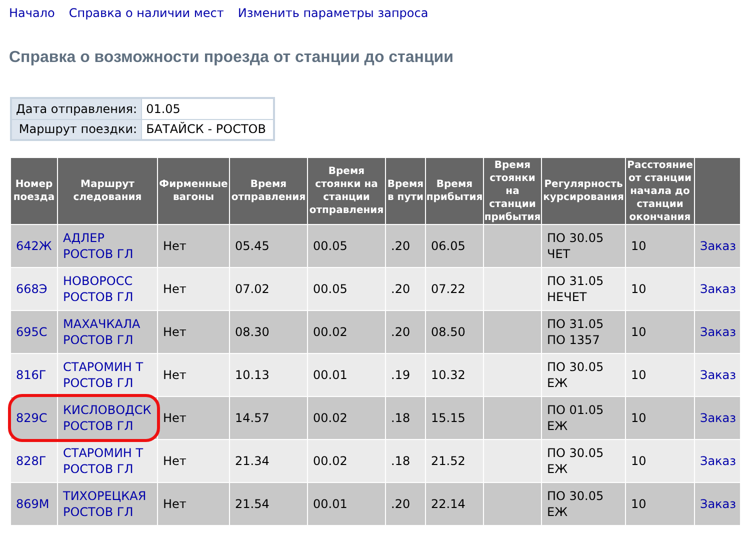 The image size is (755, 544). Describe the element at coordinates (660, 191) in the screenshot. I see `column-header: Расстояние от станции начала до станции окончания` at that location.